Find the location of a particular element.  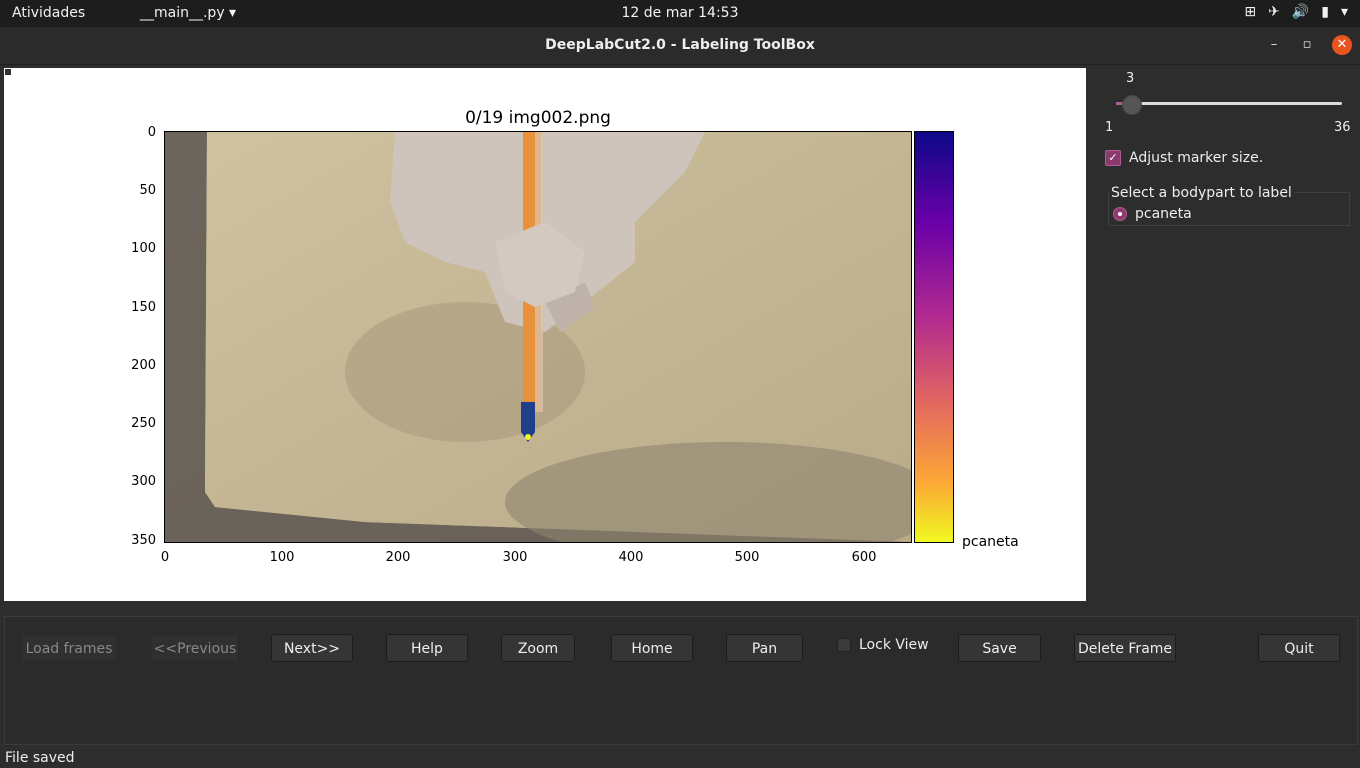

x-tick-label: 100 is located at coordinates (282, 557).